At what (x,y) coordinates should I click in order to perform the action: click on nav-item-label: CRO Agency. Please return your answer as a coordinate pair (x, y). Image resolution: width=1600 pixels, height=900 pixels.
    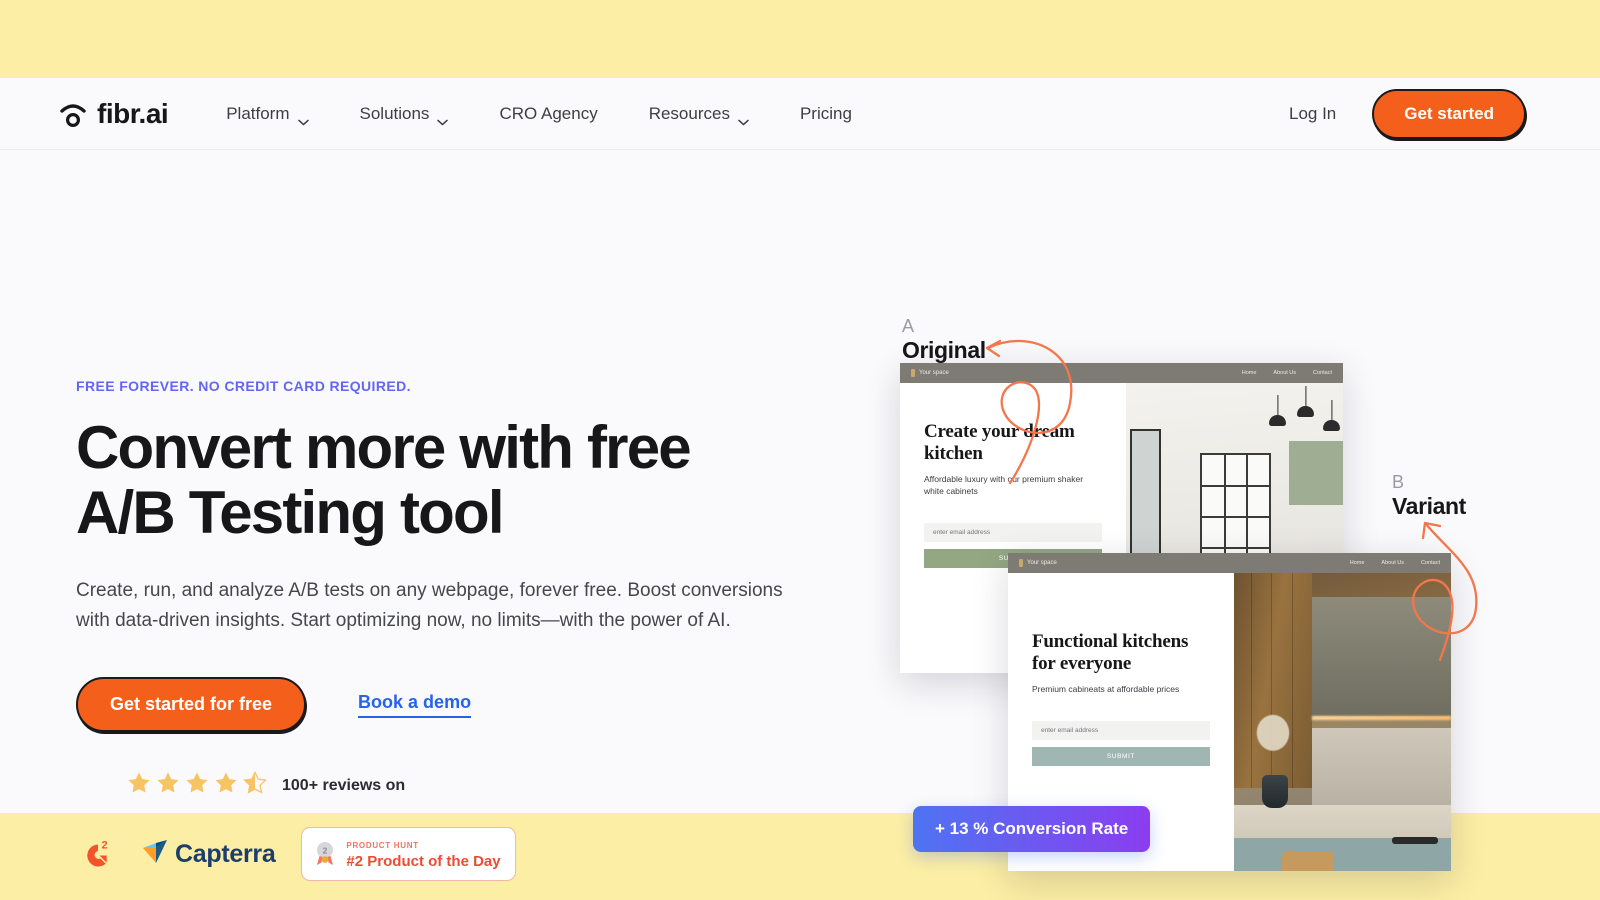
    Looking at the image, I should click on (548, 113).